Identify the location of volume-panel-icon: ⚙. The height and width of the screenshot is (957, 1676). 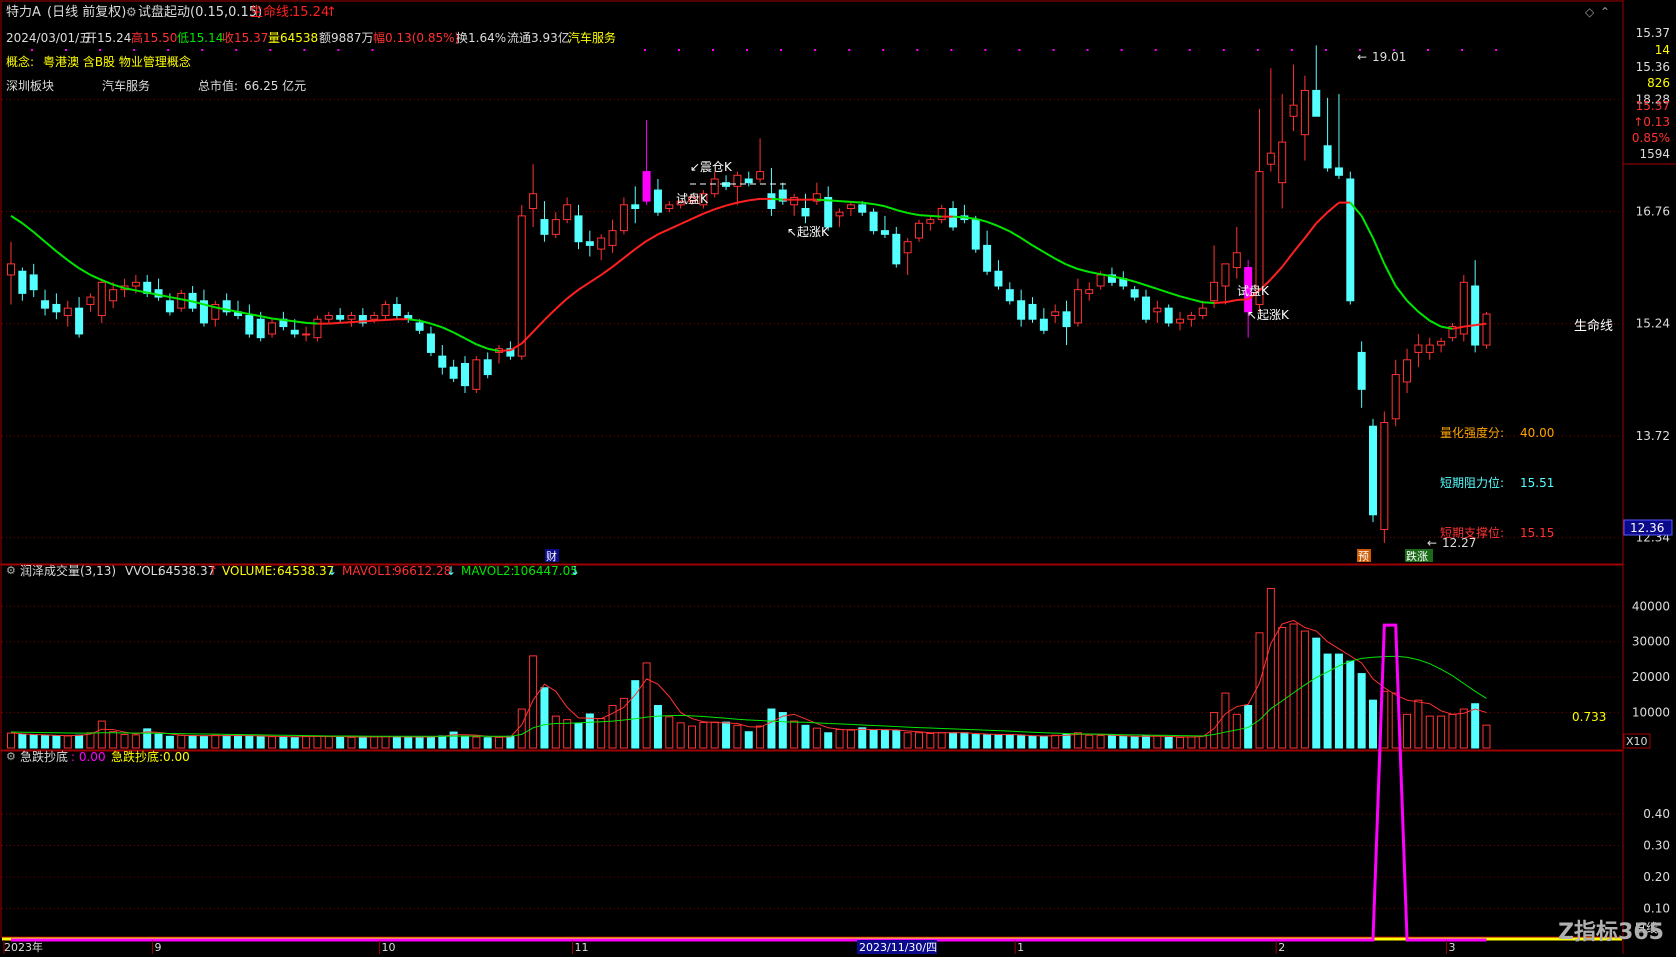
(11, 570).